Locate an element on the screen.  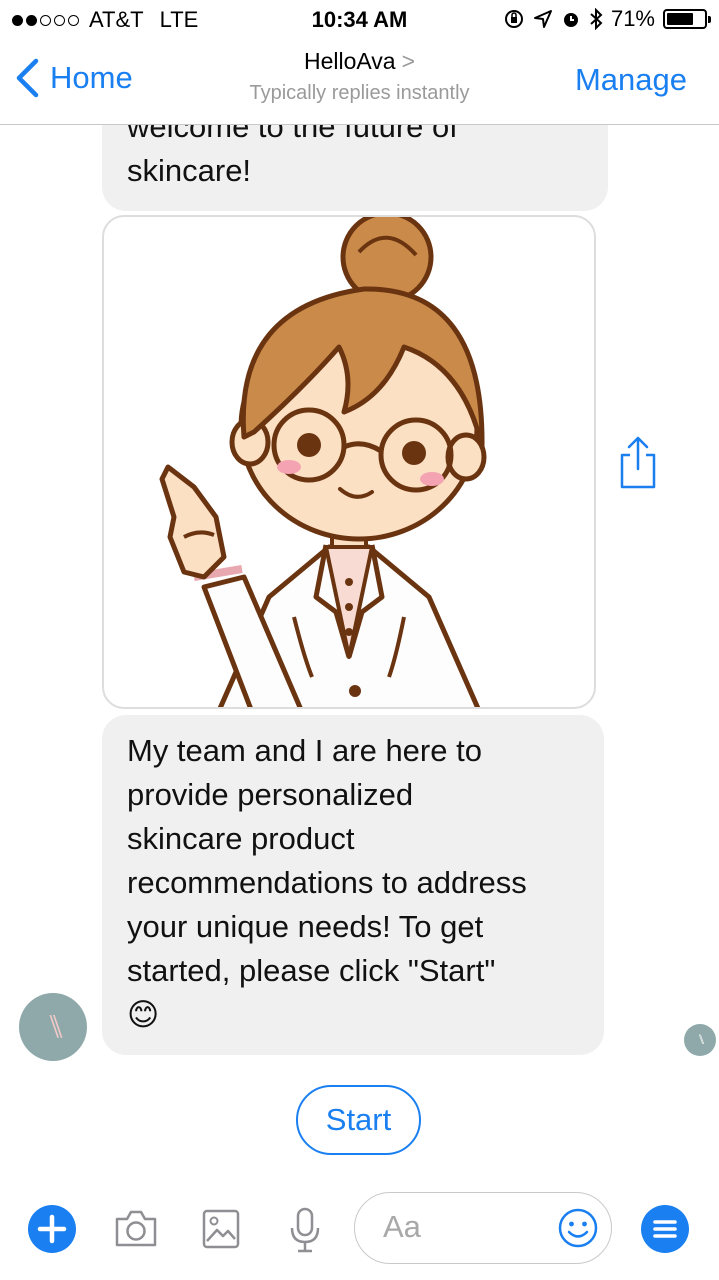
smiling-emoji: 😊 is located at coordinates (143, 1014).